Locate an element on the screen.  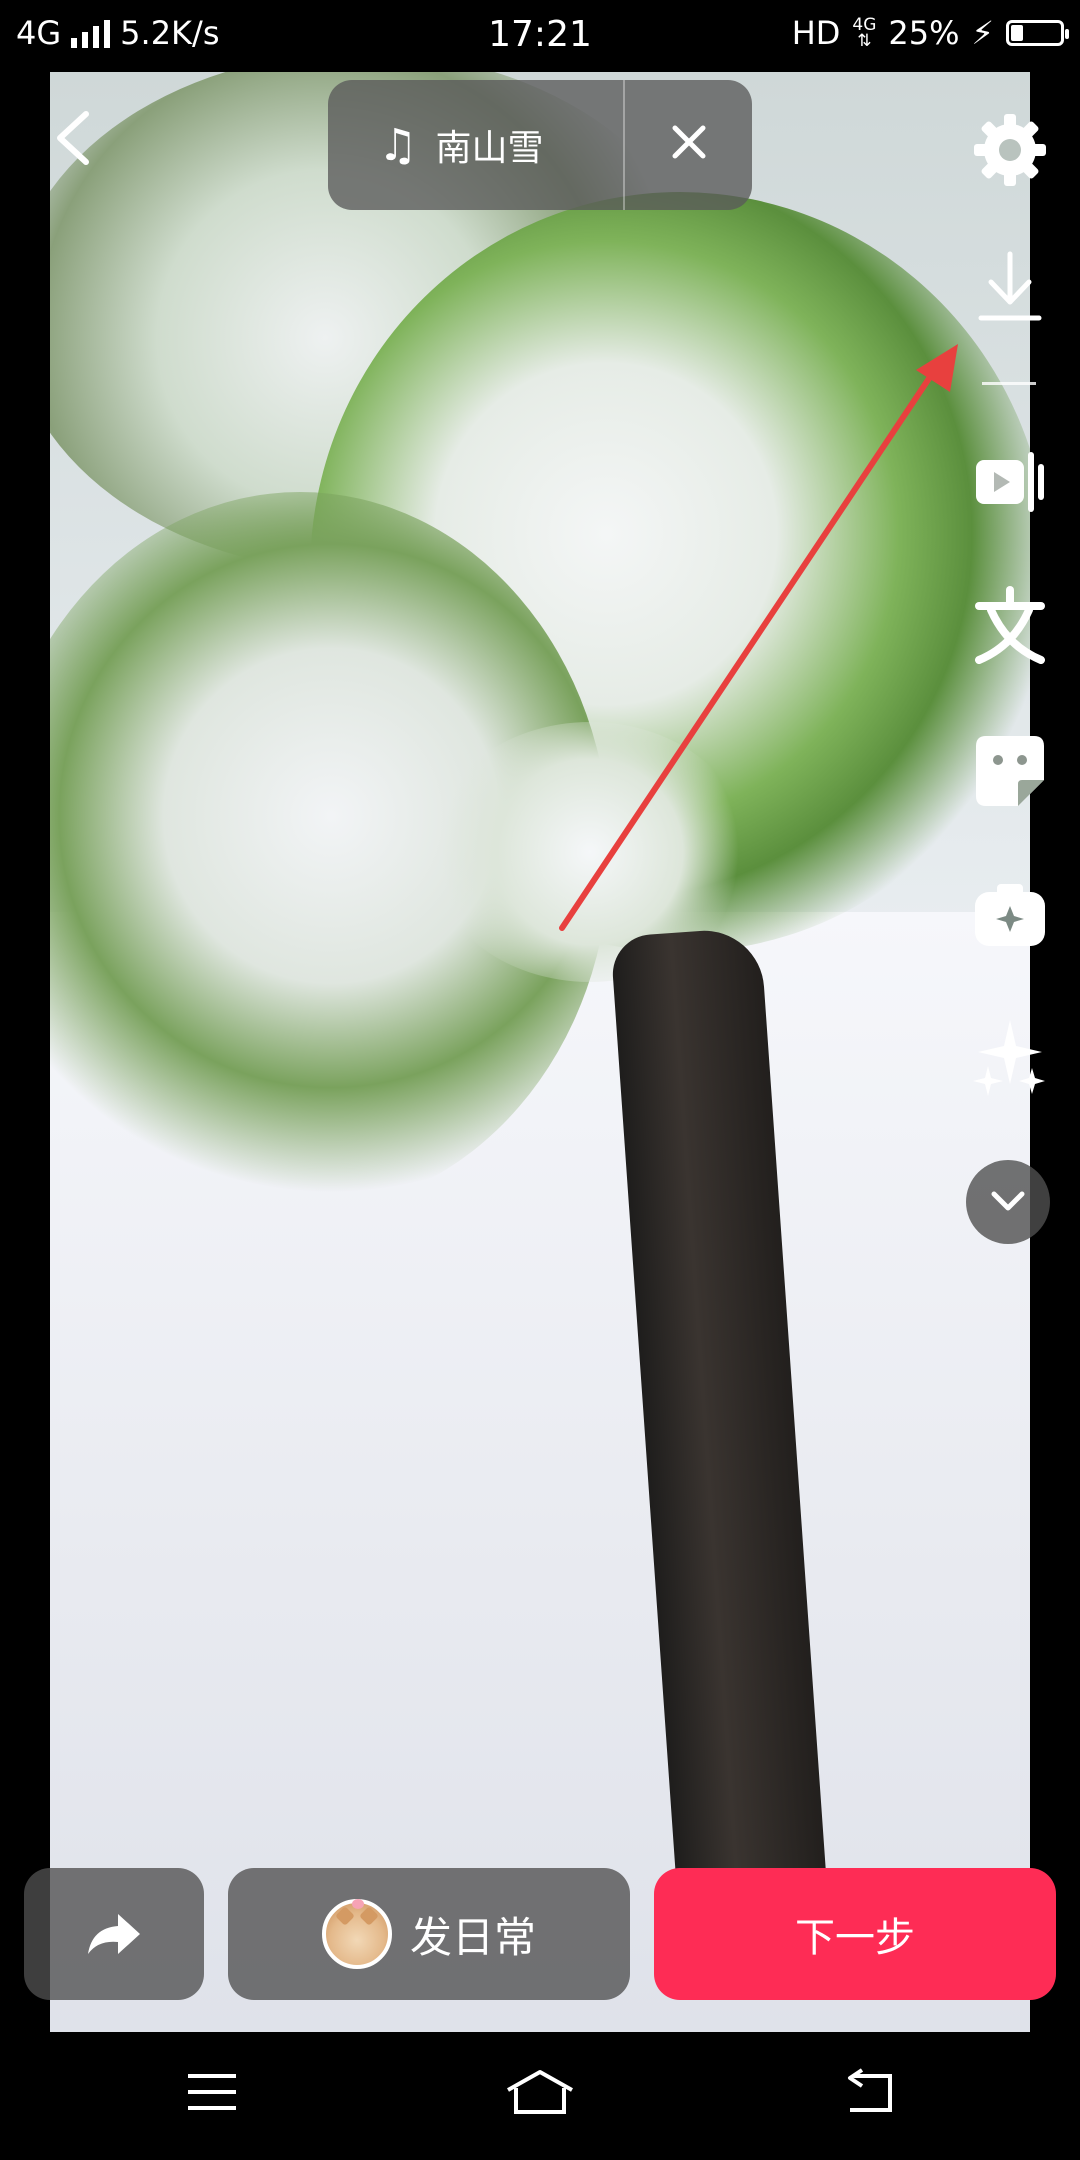
avatar is located at coordinates (356, 1934).